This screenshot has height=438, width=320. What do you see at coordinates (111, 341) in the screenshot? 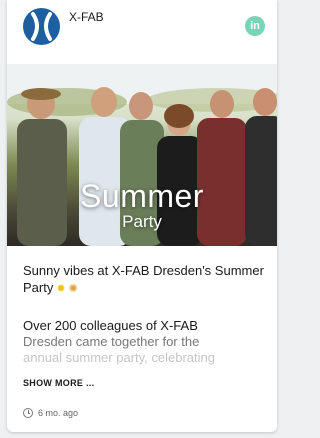
I see `post-body-line: Dresden came together for the` at bounding box center [111, 341].